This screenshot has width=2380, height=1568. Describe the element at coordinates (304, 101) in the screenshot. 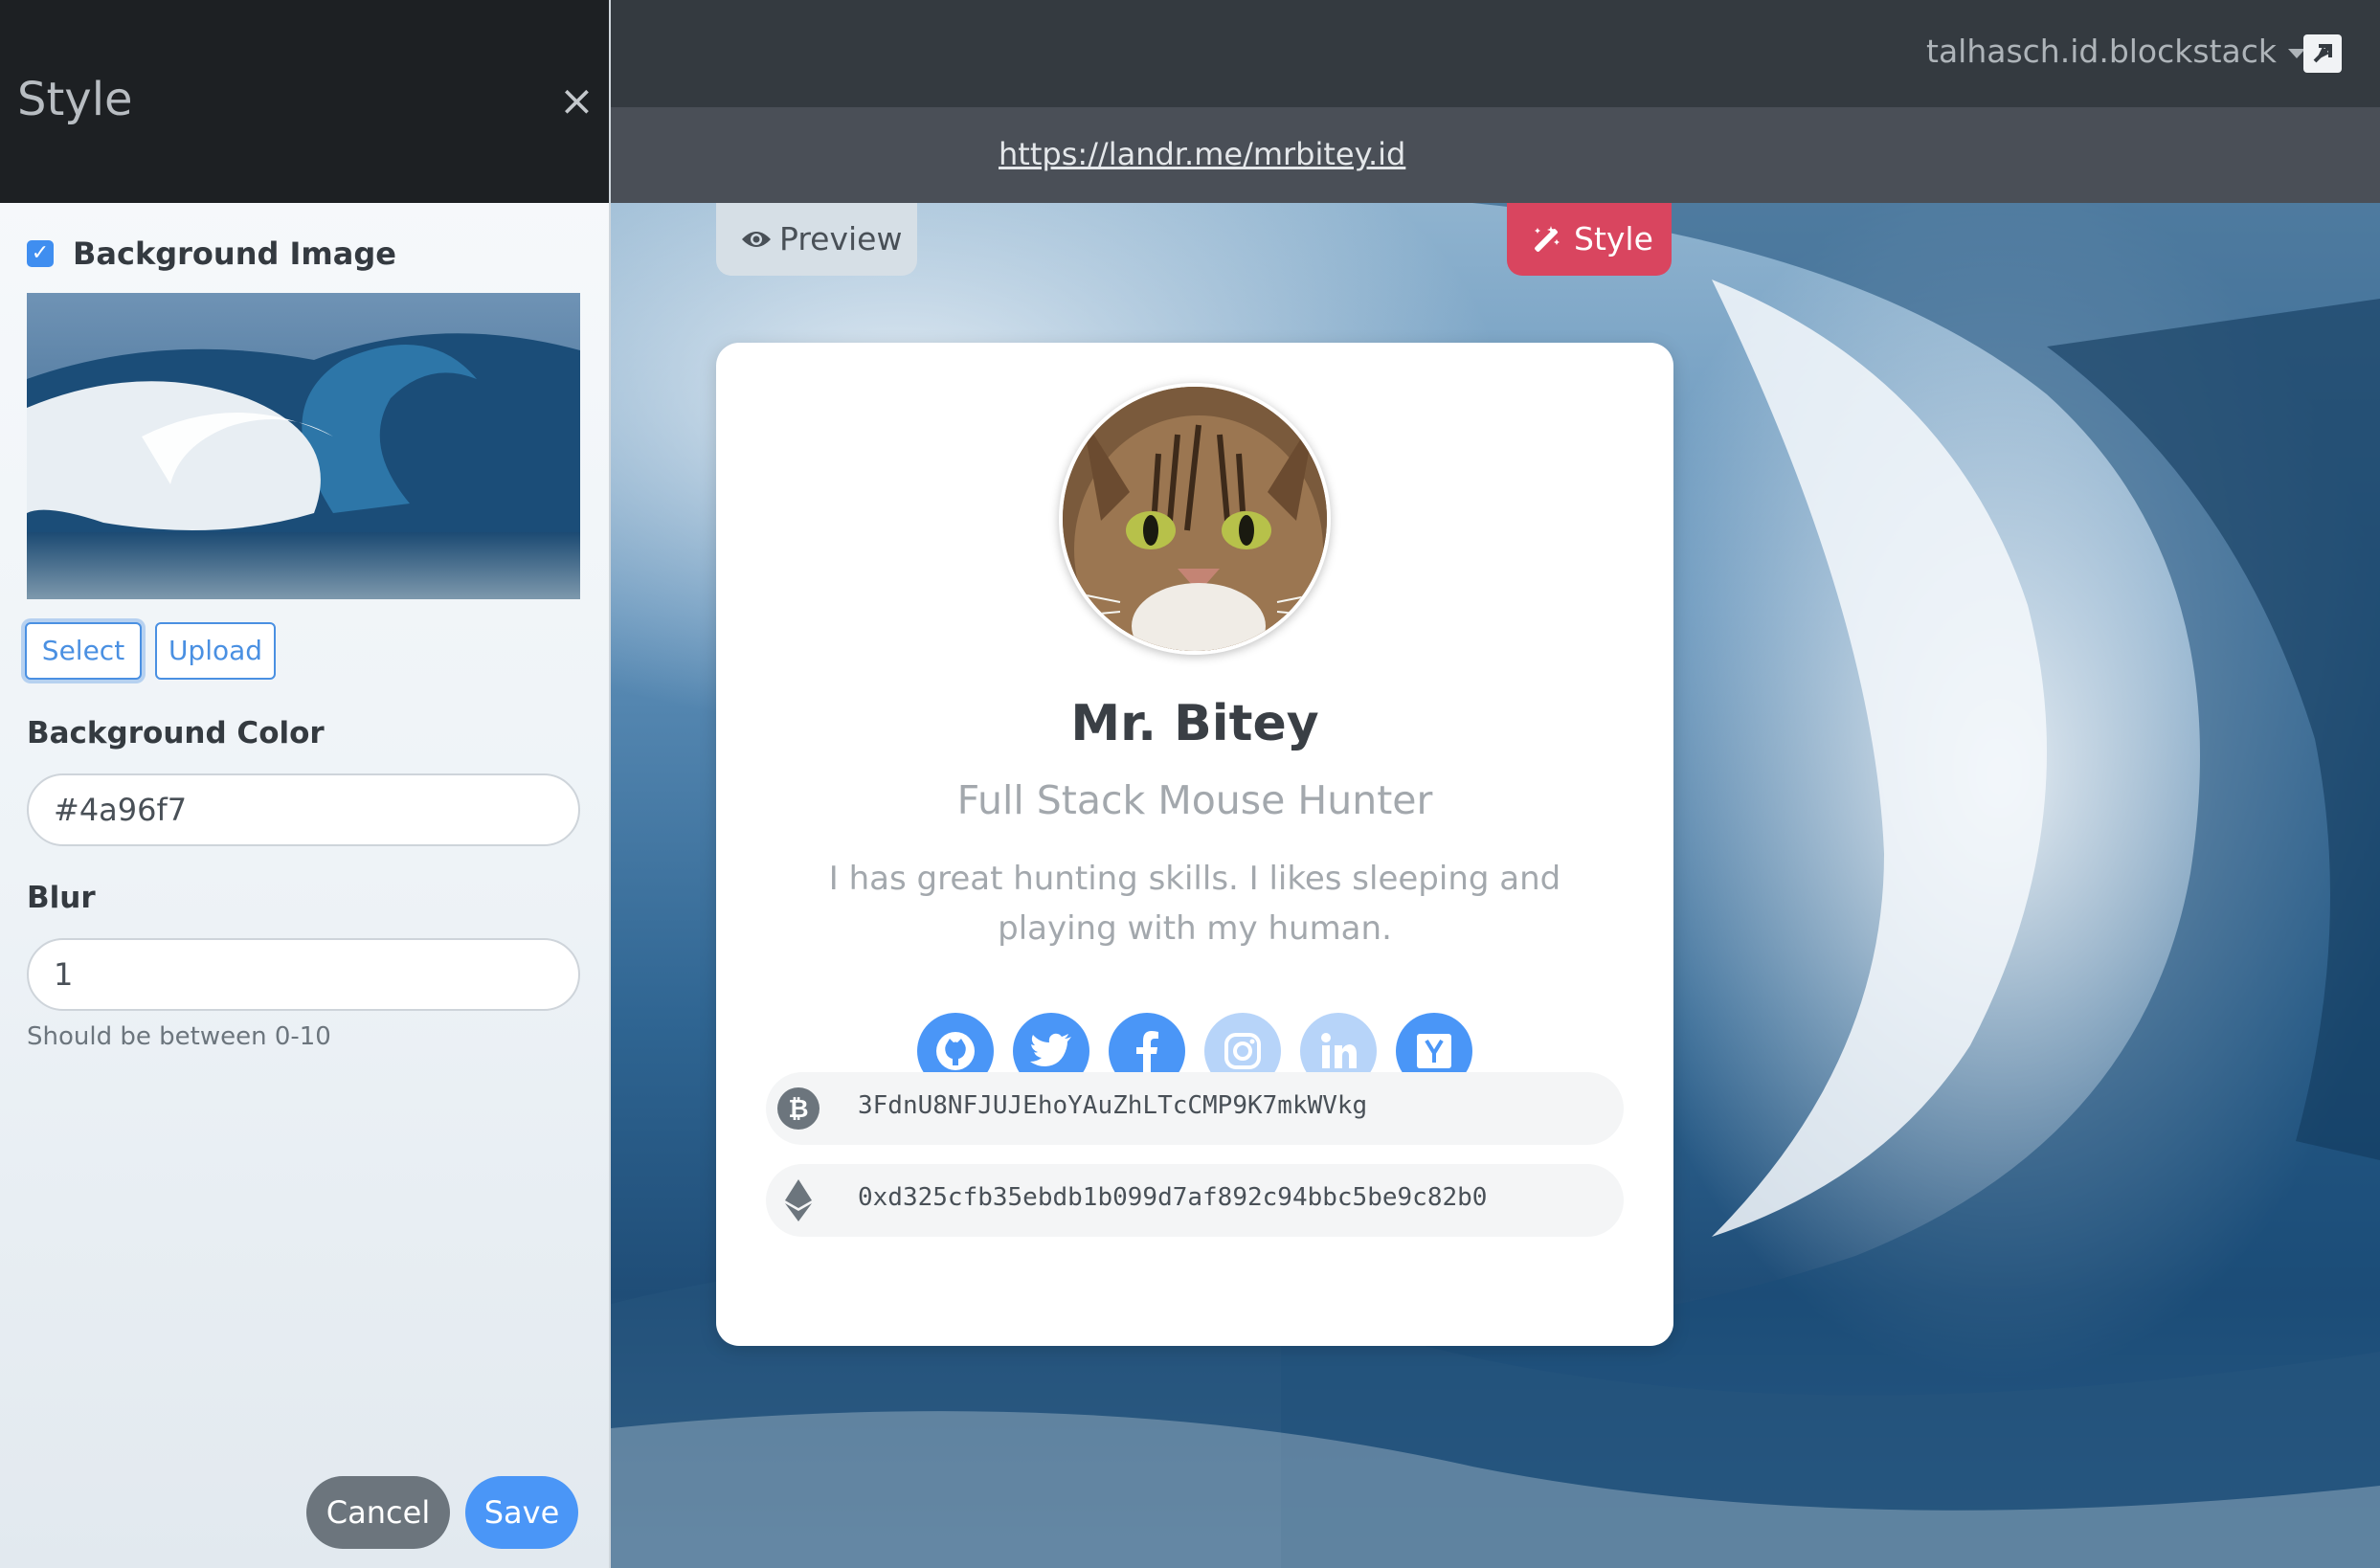

I see `style-panel-header: Style ×` at that location.